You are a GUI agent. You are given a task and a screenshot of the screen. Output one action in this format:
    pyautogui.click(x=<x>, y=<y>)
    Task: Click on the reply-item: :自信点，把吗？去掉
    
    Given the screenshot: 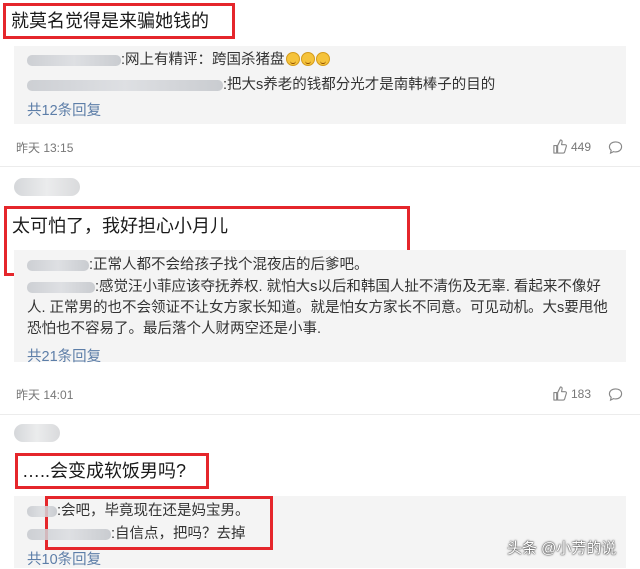 What is the action you would take?
    pyautogui.click(x=136, y=534)
    